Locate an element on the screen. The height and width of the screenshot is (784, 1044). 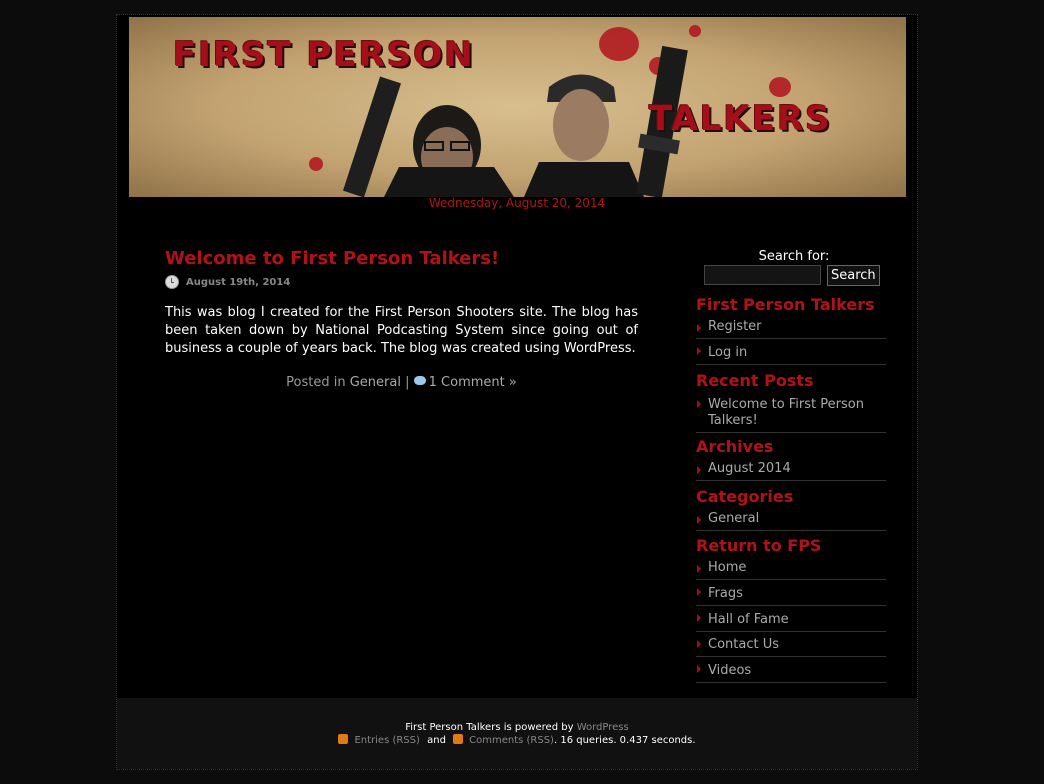
footer-stats: . 16 queries. 0.437 seconds. is located at coordinates (624, 740).